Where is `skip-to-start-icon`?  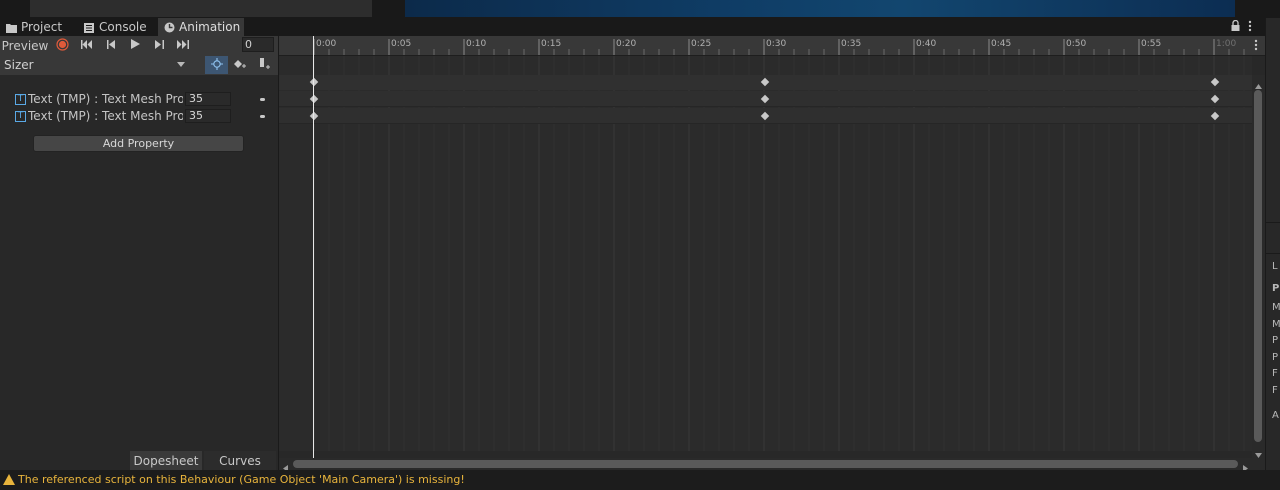 skip-to-start-icon is located at coordinates (87, 45).